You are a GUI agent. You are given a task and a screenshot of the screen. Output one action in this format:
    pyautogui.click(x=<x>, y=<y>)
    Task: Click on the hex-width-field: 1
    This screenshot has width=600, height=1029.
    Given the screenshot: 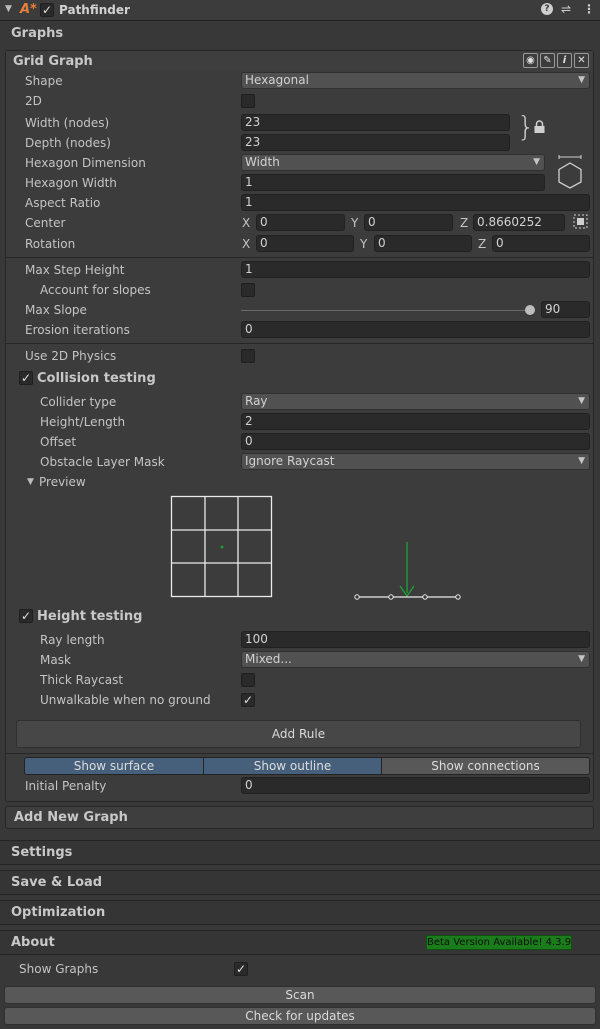 What is the action you would take?
    pyautogui.click(x=393, y=182)
    